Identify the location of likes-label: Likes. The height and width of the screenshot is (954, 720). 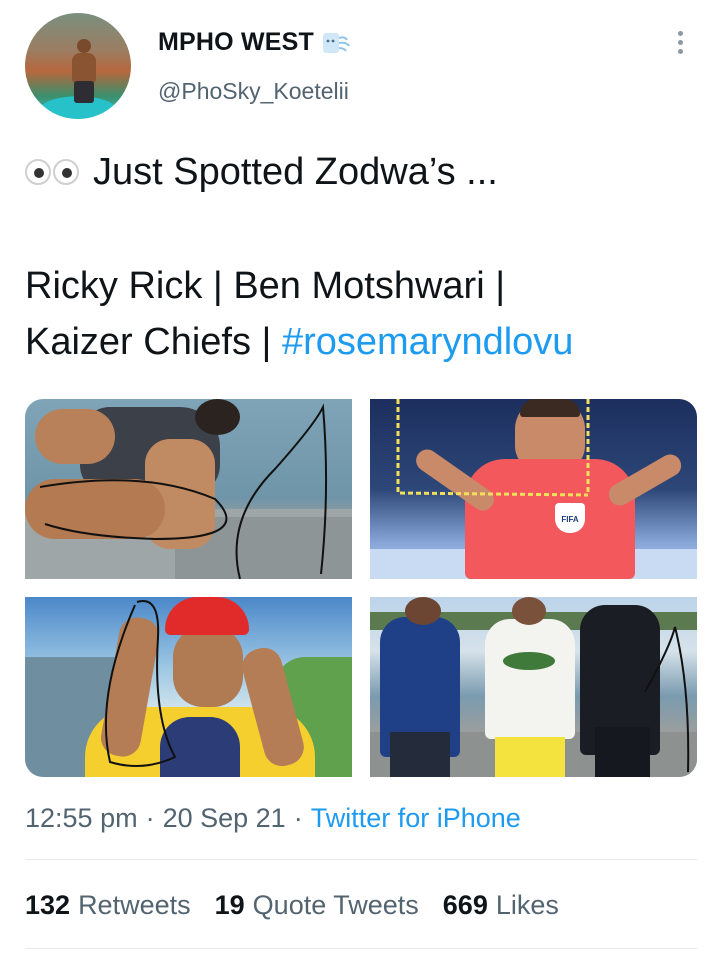
(527, 905).